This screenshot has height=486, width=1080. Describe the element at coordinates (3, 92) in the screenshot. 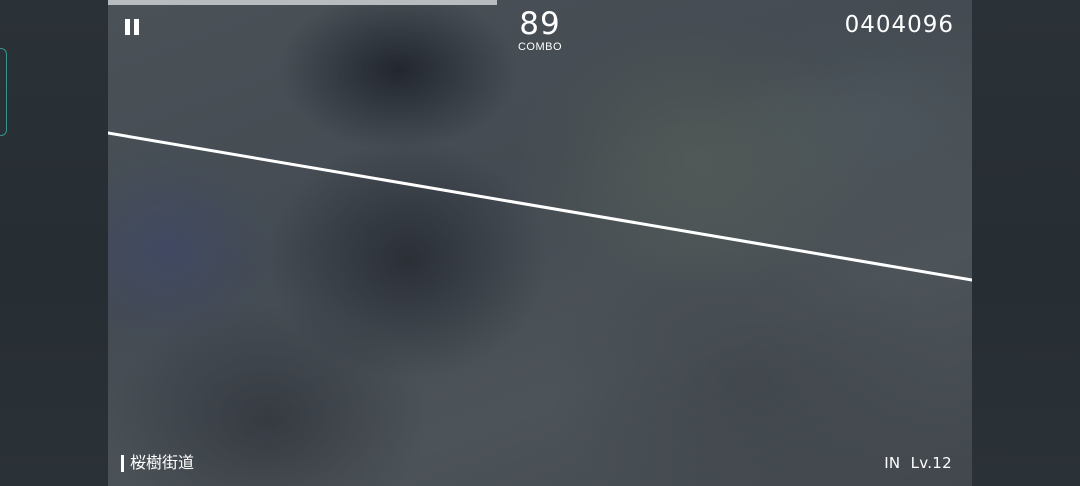

I see `side-accent-tab` at that location.